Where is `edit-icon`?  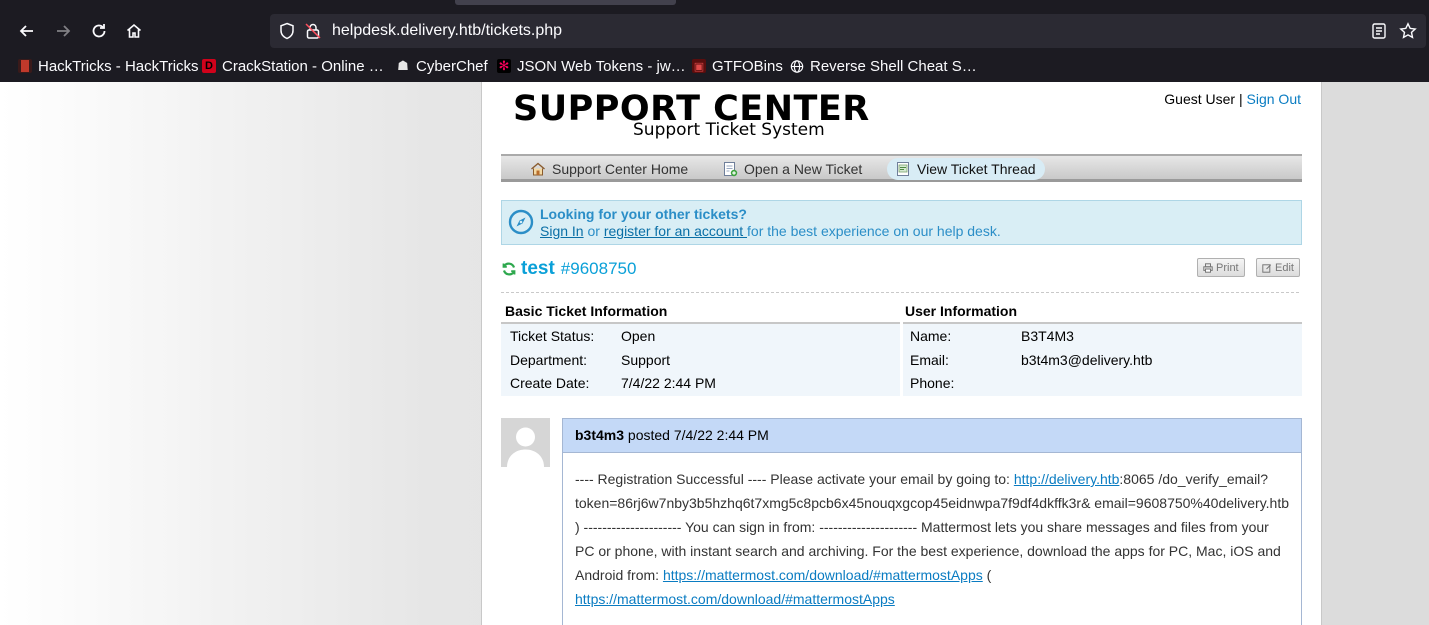
edit-icon is located at coordinates (1267, 268).